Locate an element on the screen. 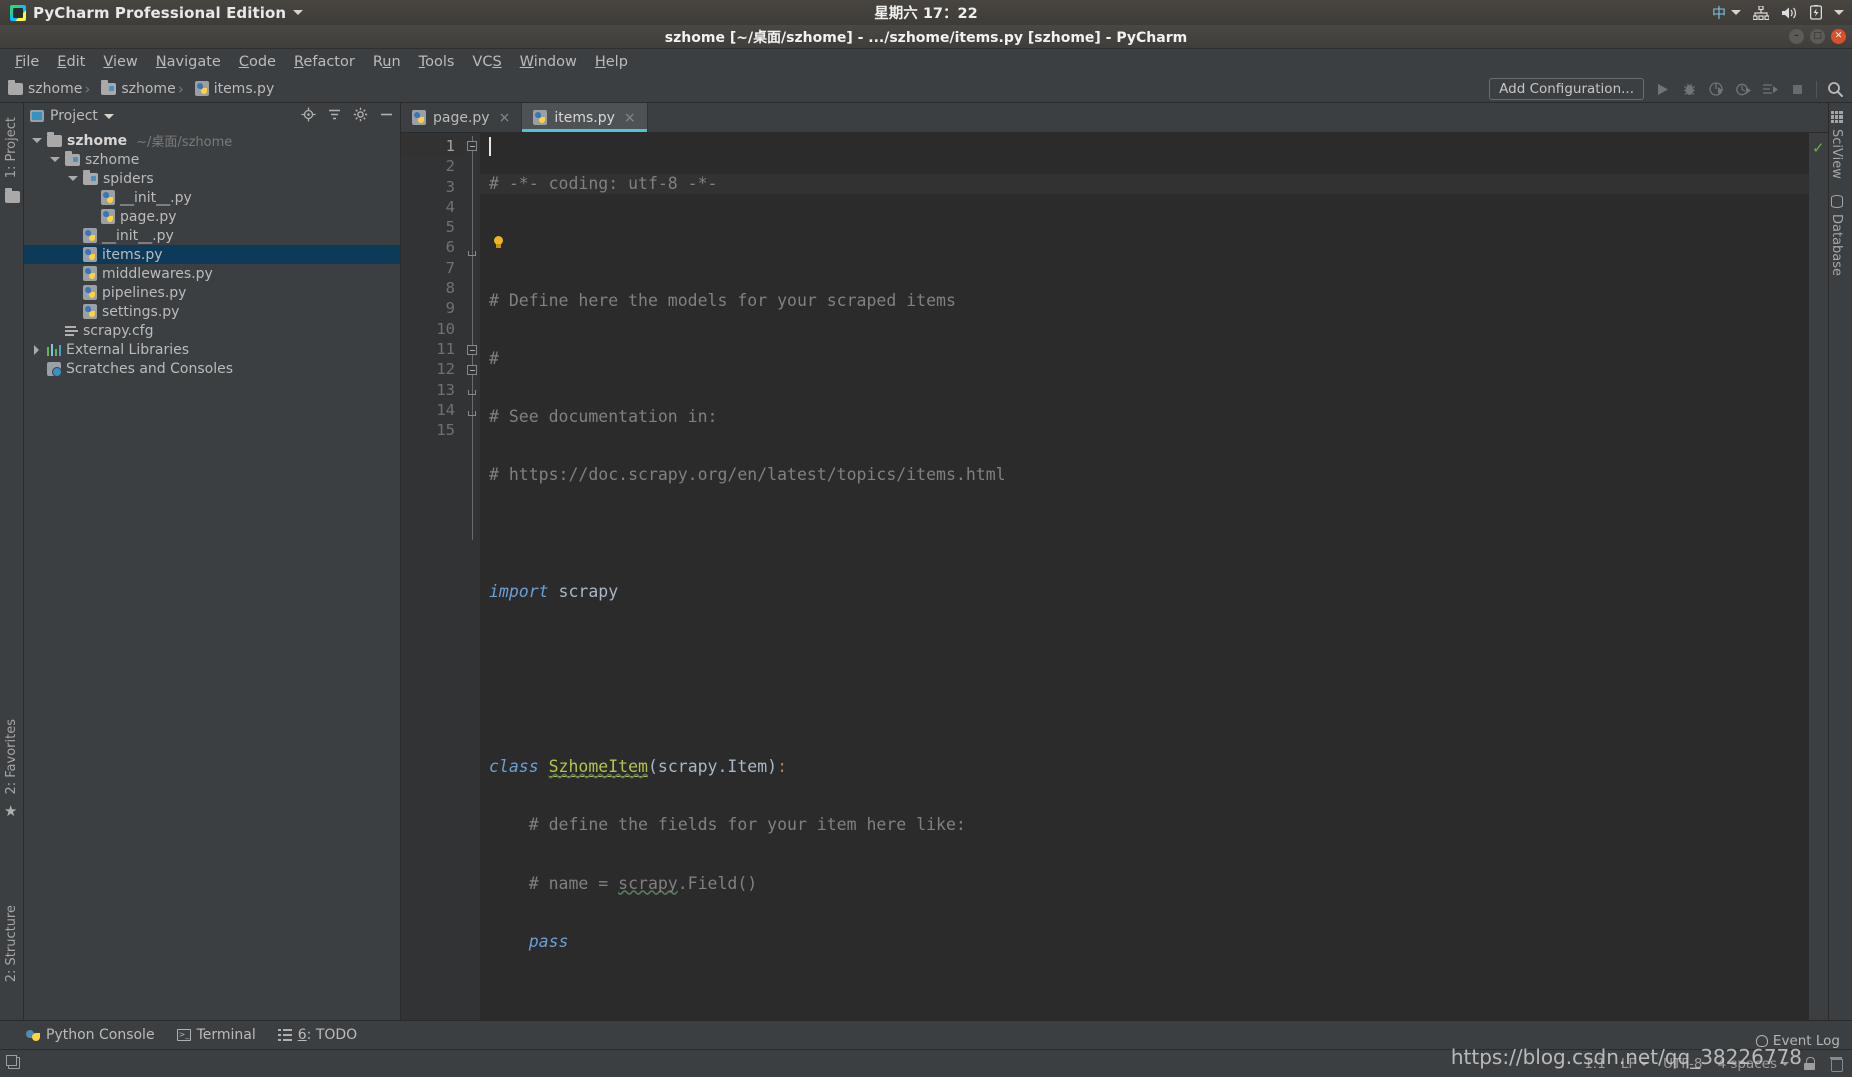 The image size is (1852, 1077). tree-item-scrapy-cfg: scrapy.cfg is located at coordinates (212, 330).